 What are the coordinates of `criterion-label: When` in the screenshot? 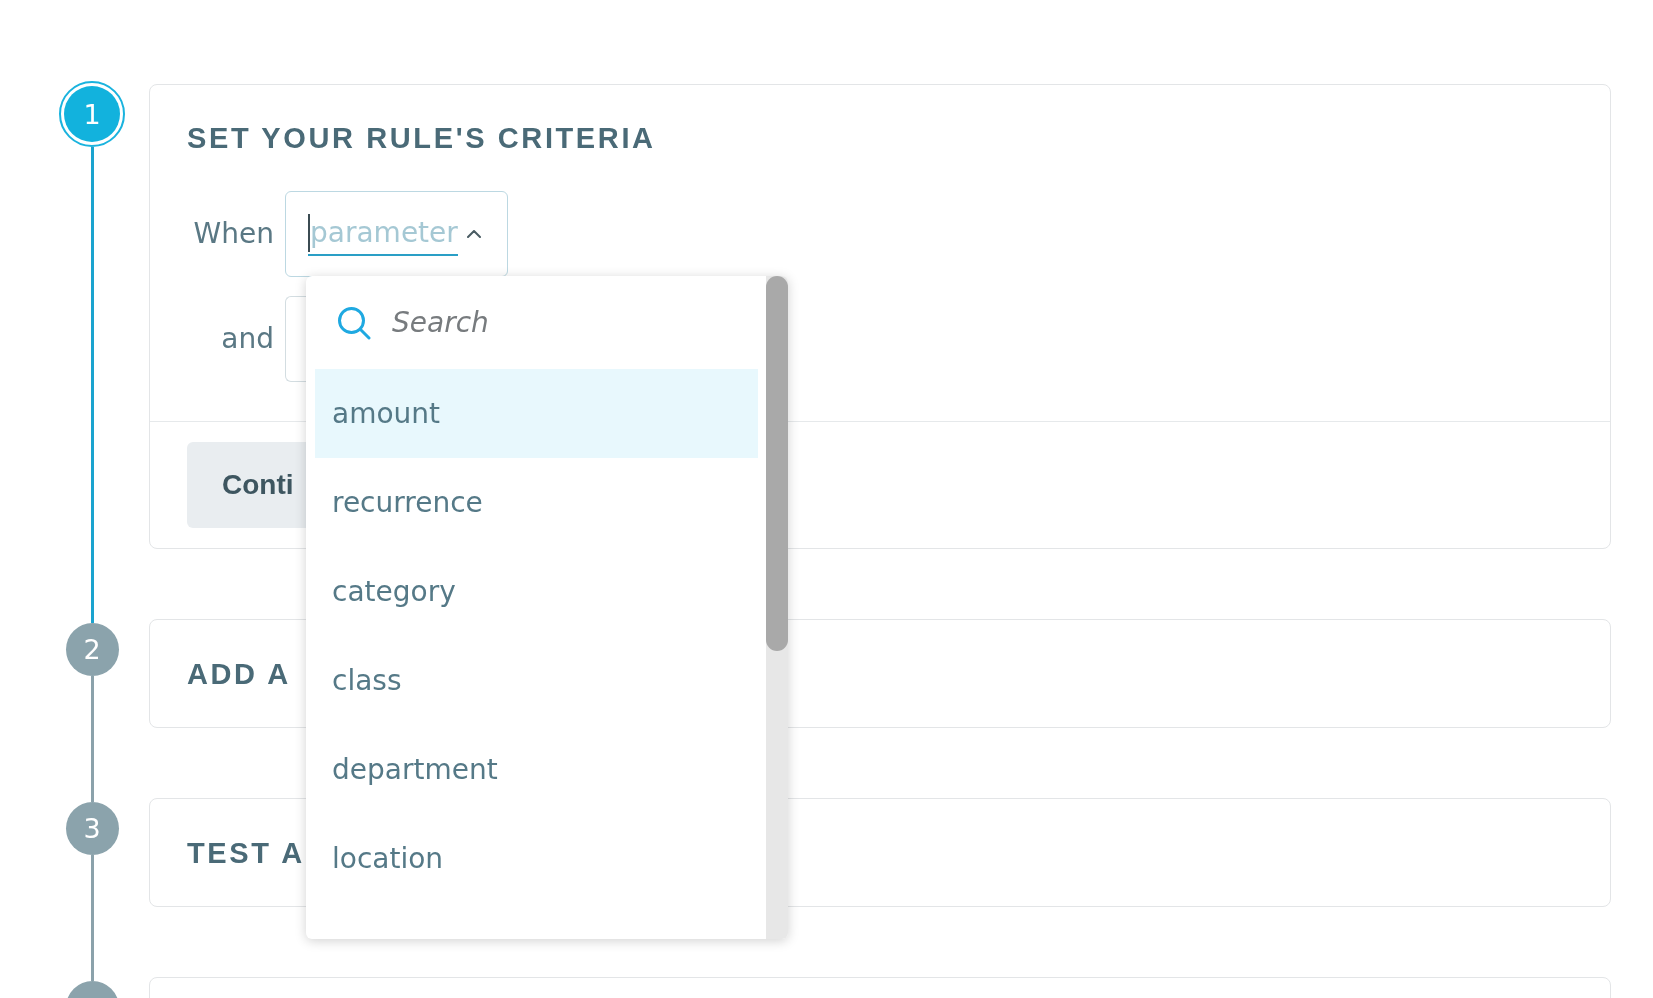 It's located at (233, 234).